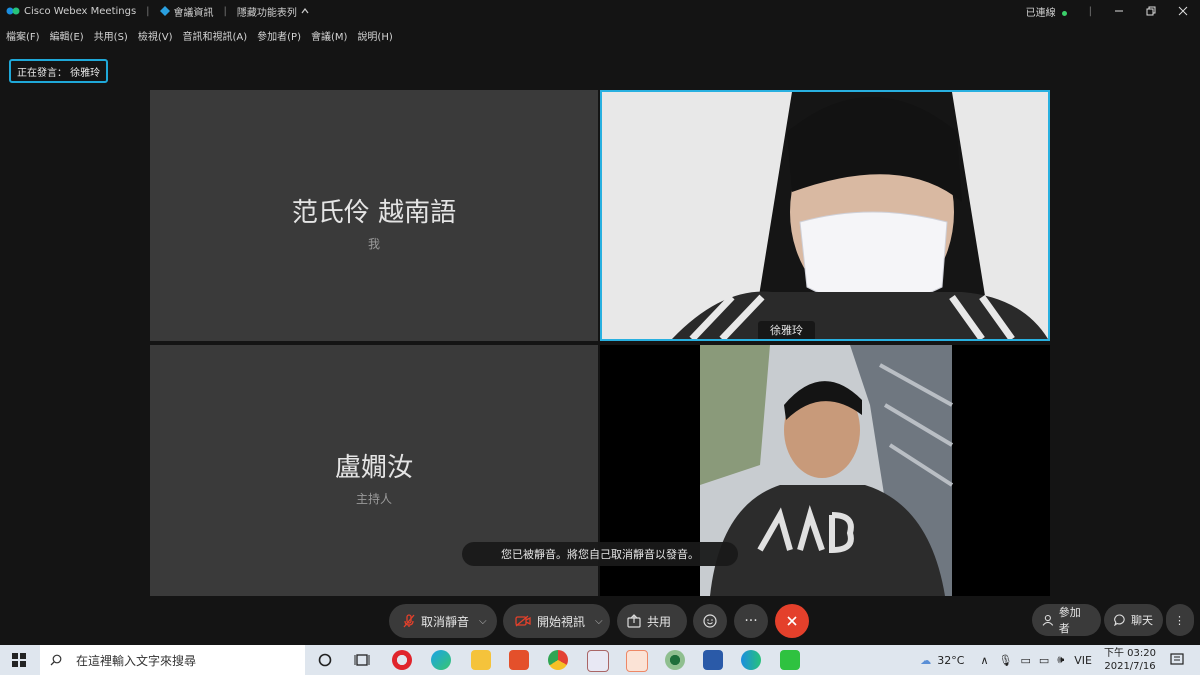 This screenshot has height=675, width=1200. What do you see at coordinates (984, 660) in the screenshot?
I see `chevron-up-icon: ∧` at bounding box center [984, 660].